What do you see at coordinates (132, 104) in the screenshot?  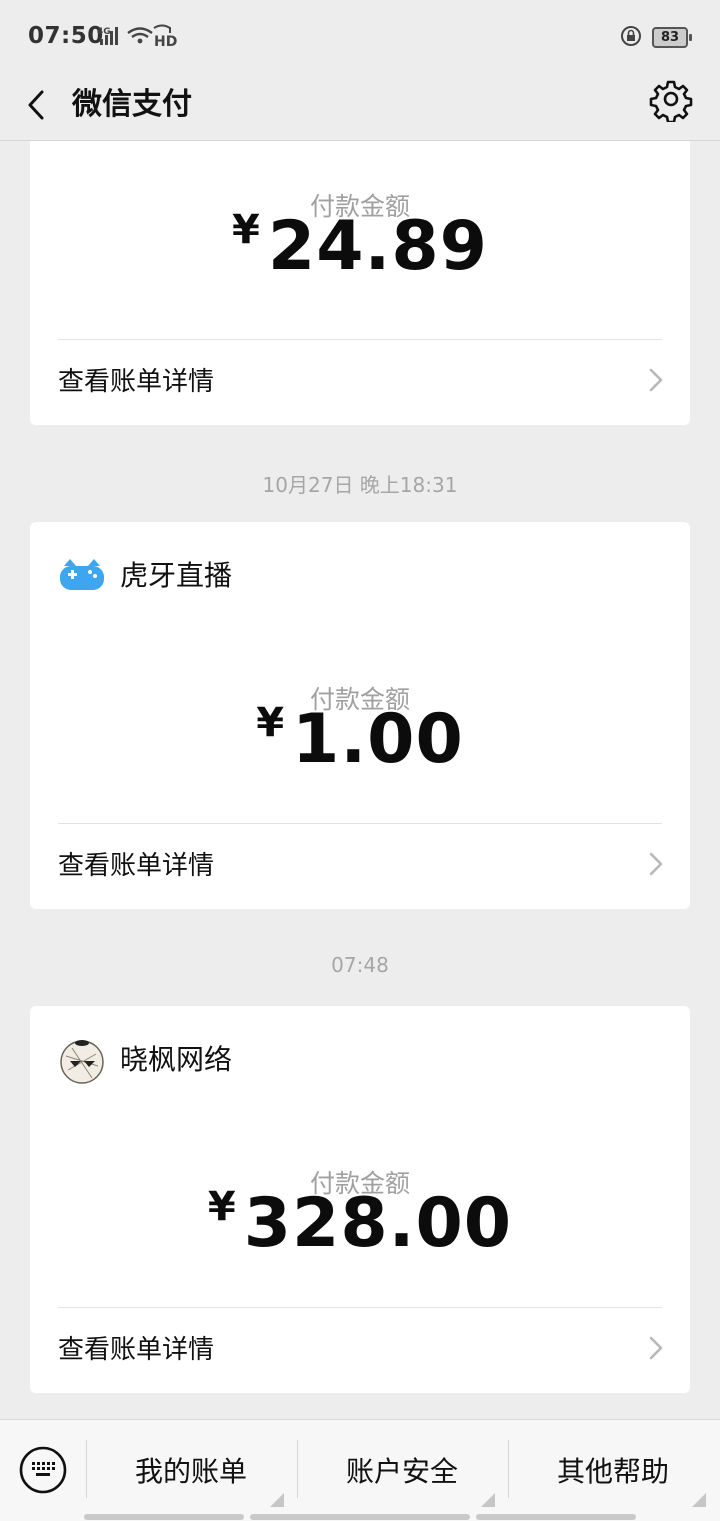 I see `page-title: 微信支付` at bounding box center [132, 104].